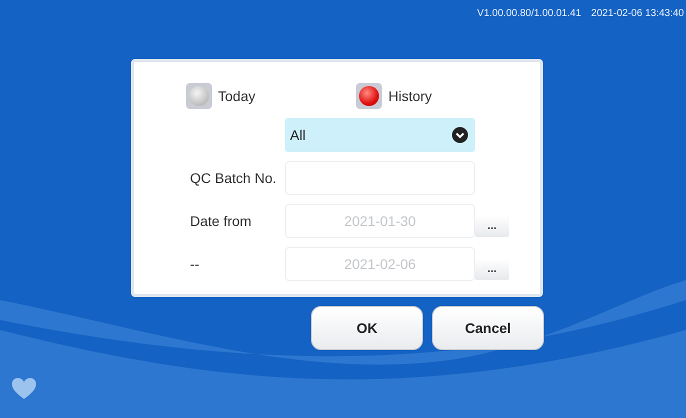 The height and width of the screenshot is (418, 686). What do you see at coordinates (488, 328) in the screenshot?
I see `cancel-button: Cancel` at bounding box center [488, 328].